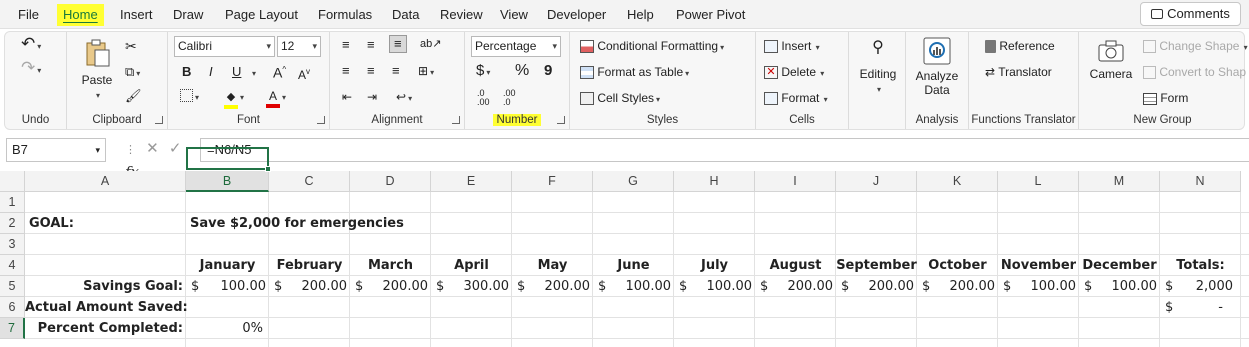  I want to click on month-header: September, so click(876, 265).